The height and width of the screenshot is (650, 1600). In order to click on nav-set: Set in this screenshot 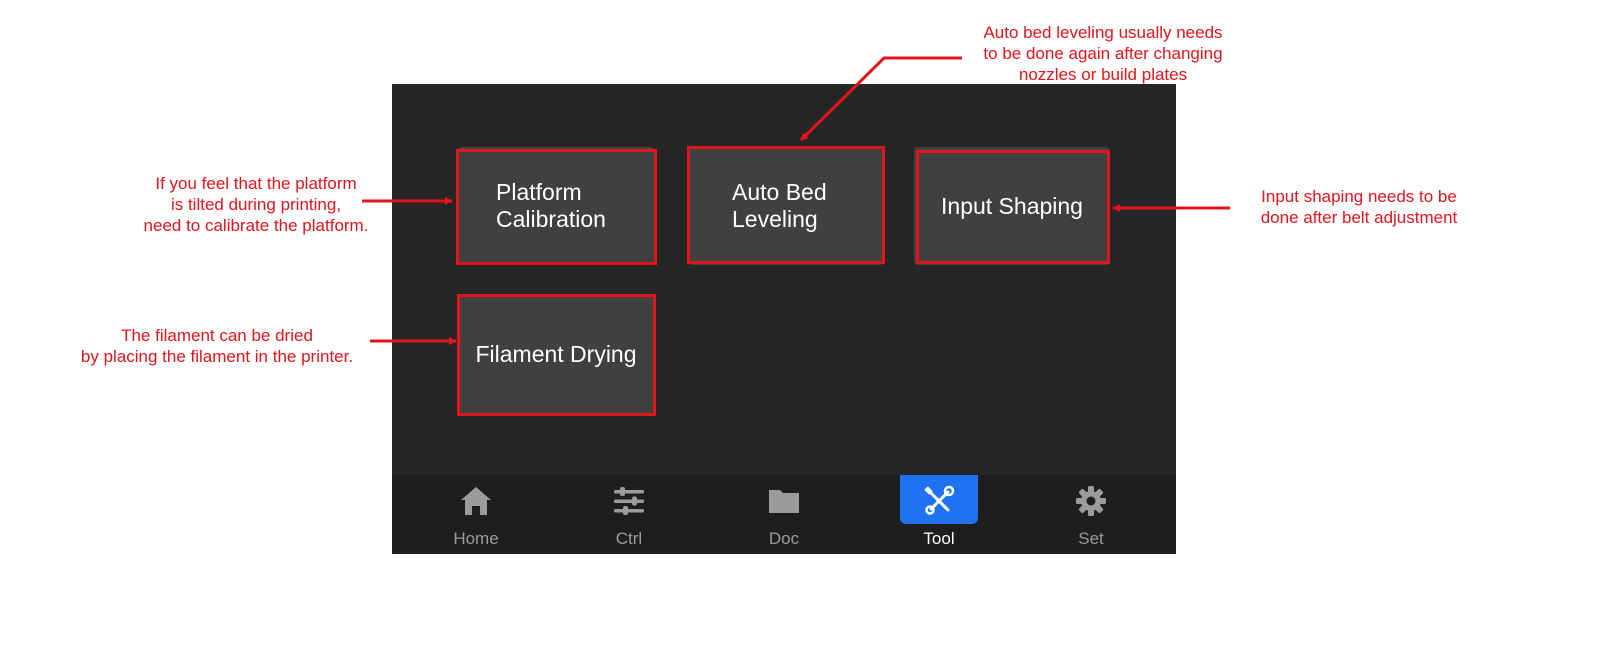, I will do `click(1091, 514)`.